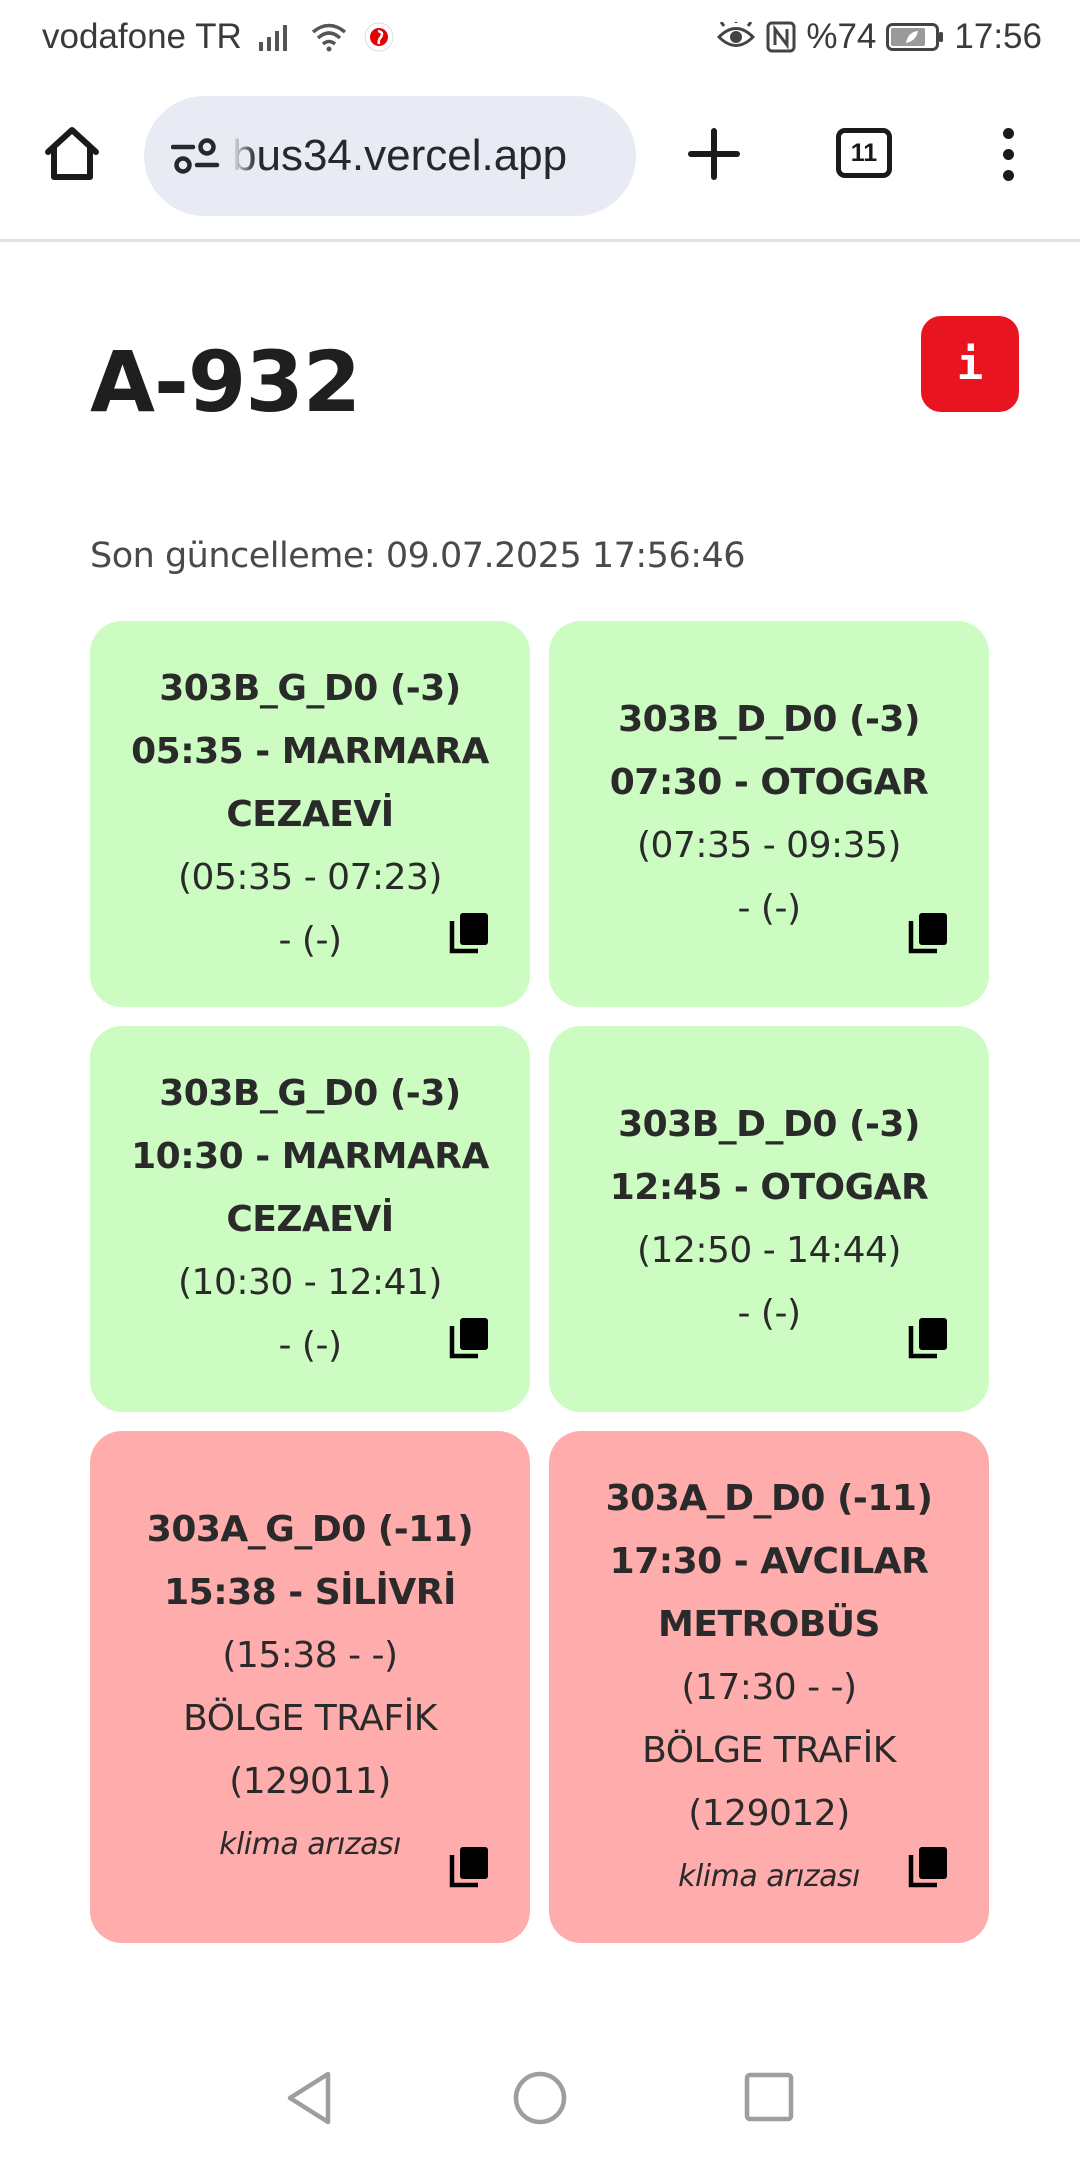 This screenshot has width=1080, height=2160. I want to click on departure: 05:35 - MARMARA, so click(310, 751).